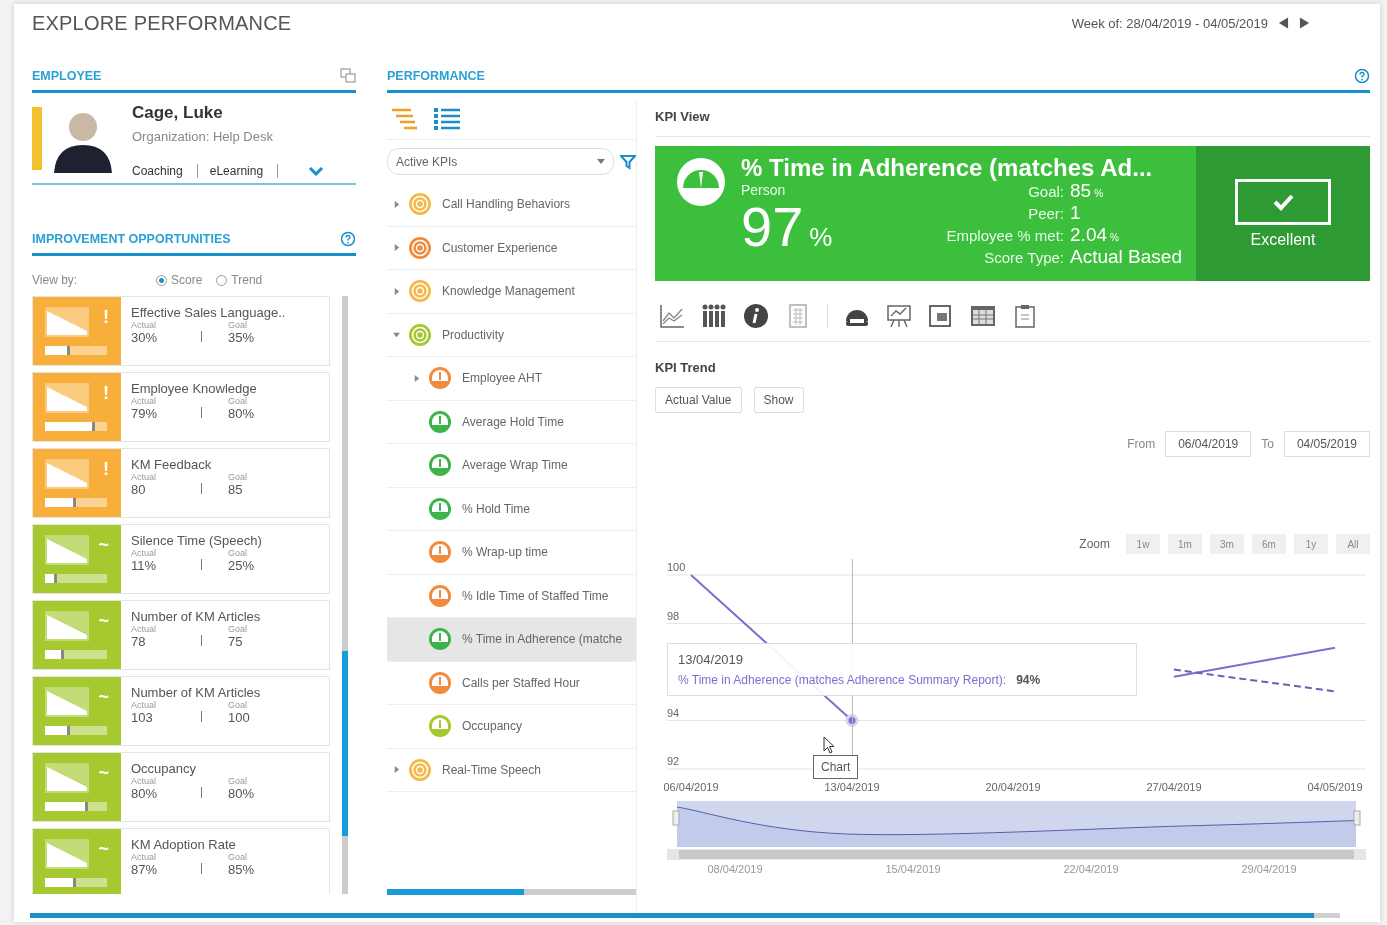  Describe the element at coordinates (181, 559) in the screenshot. I see `opportunity-card: ~ Silence Time (Speech) Actual 11% Goal 25%` at that location.